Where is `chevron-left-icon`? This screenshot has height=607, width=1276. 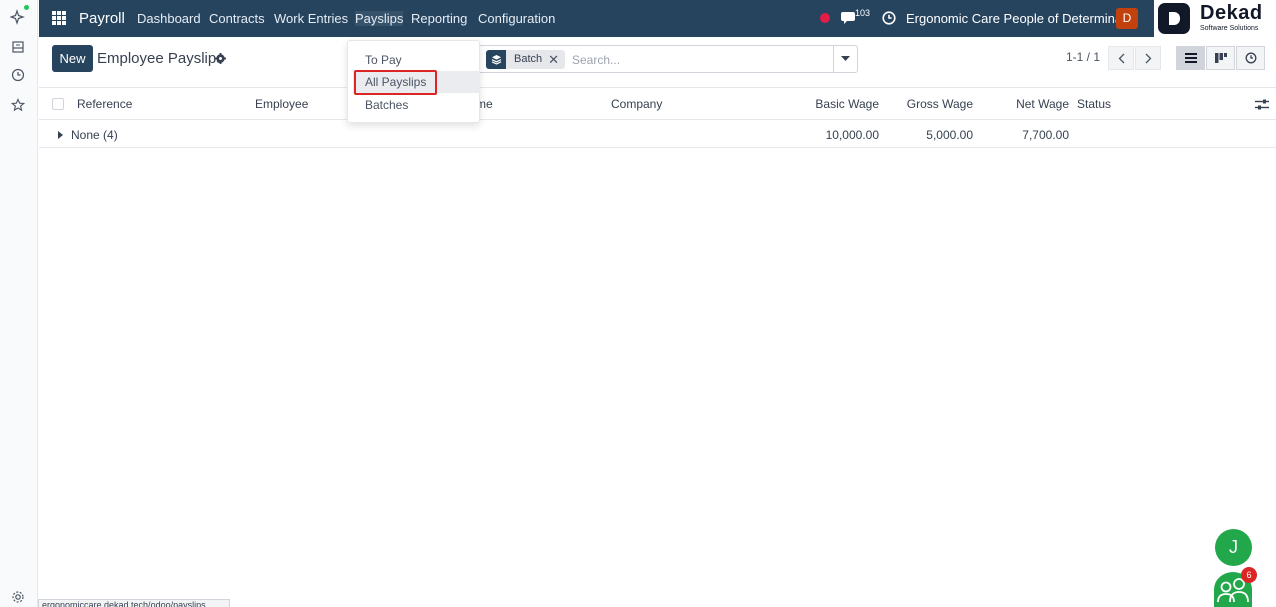 chevron-left-icon is located at coordinates (1121, 58).